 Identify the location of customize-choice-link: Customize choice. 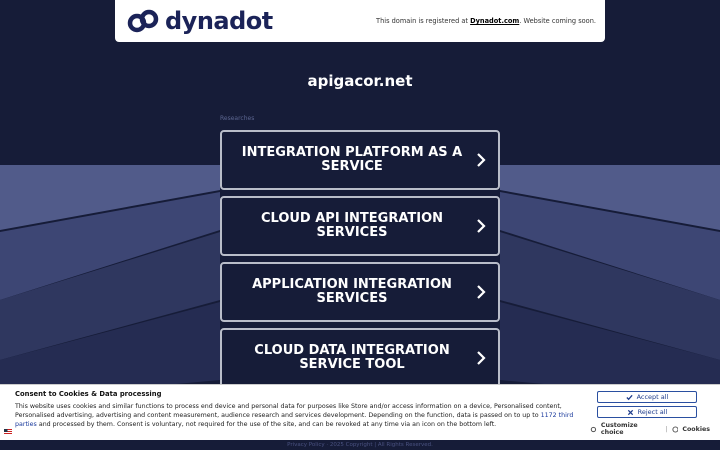
(631, 429).